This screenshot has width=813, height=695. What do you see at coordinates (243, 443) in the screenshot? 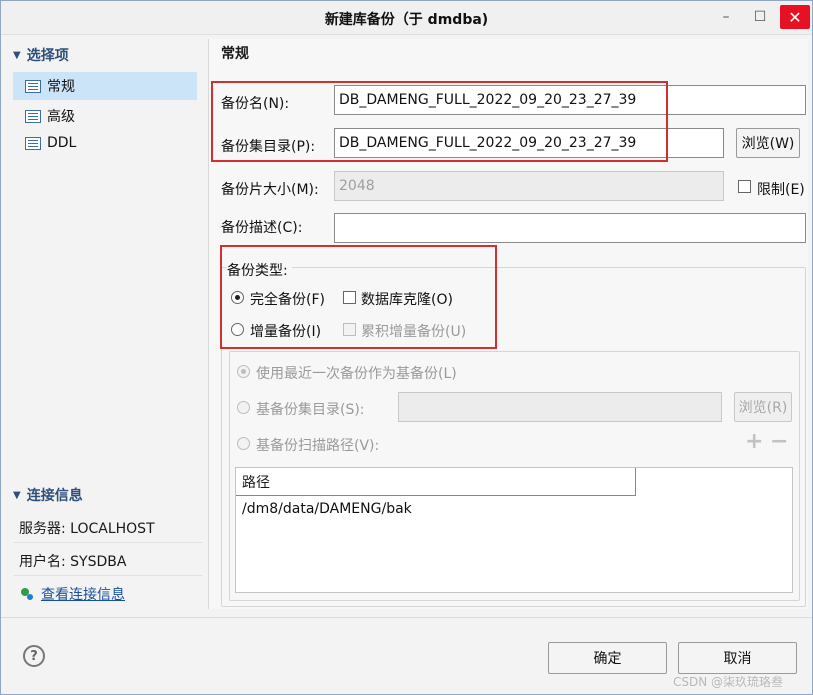
I see `scan-path-radio` at bounding box center [243, 443].